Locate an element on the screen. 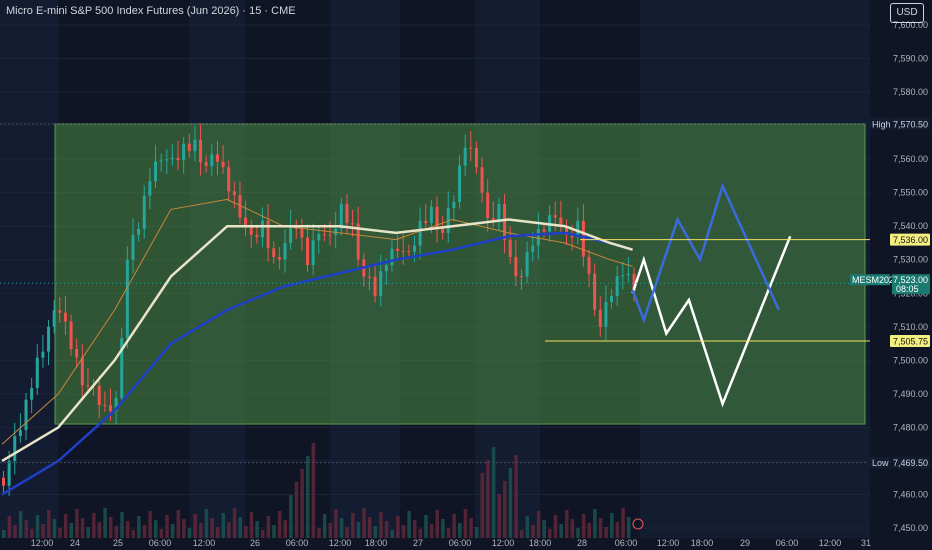 Image resolution: width=932 pixels, height=550 pixels. price-tick-label: 7,510.00 is located at coordinates (910, 327).